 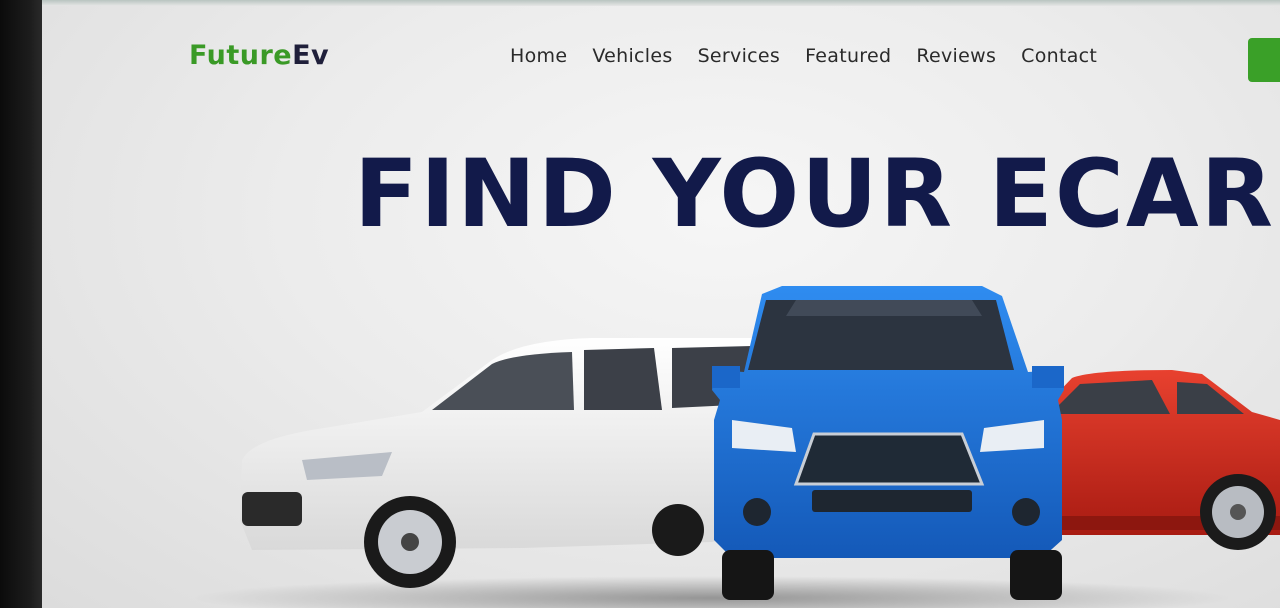 What do you see at coordinates (814, 194) in the screenshot?
I see `hero-title: FIND YOUR ECAR` at bounding box center [814, 194].